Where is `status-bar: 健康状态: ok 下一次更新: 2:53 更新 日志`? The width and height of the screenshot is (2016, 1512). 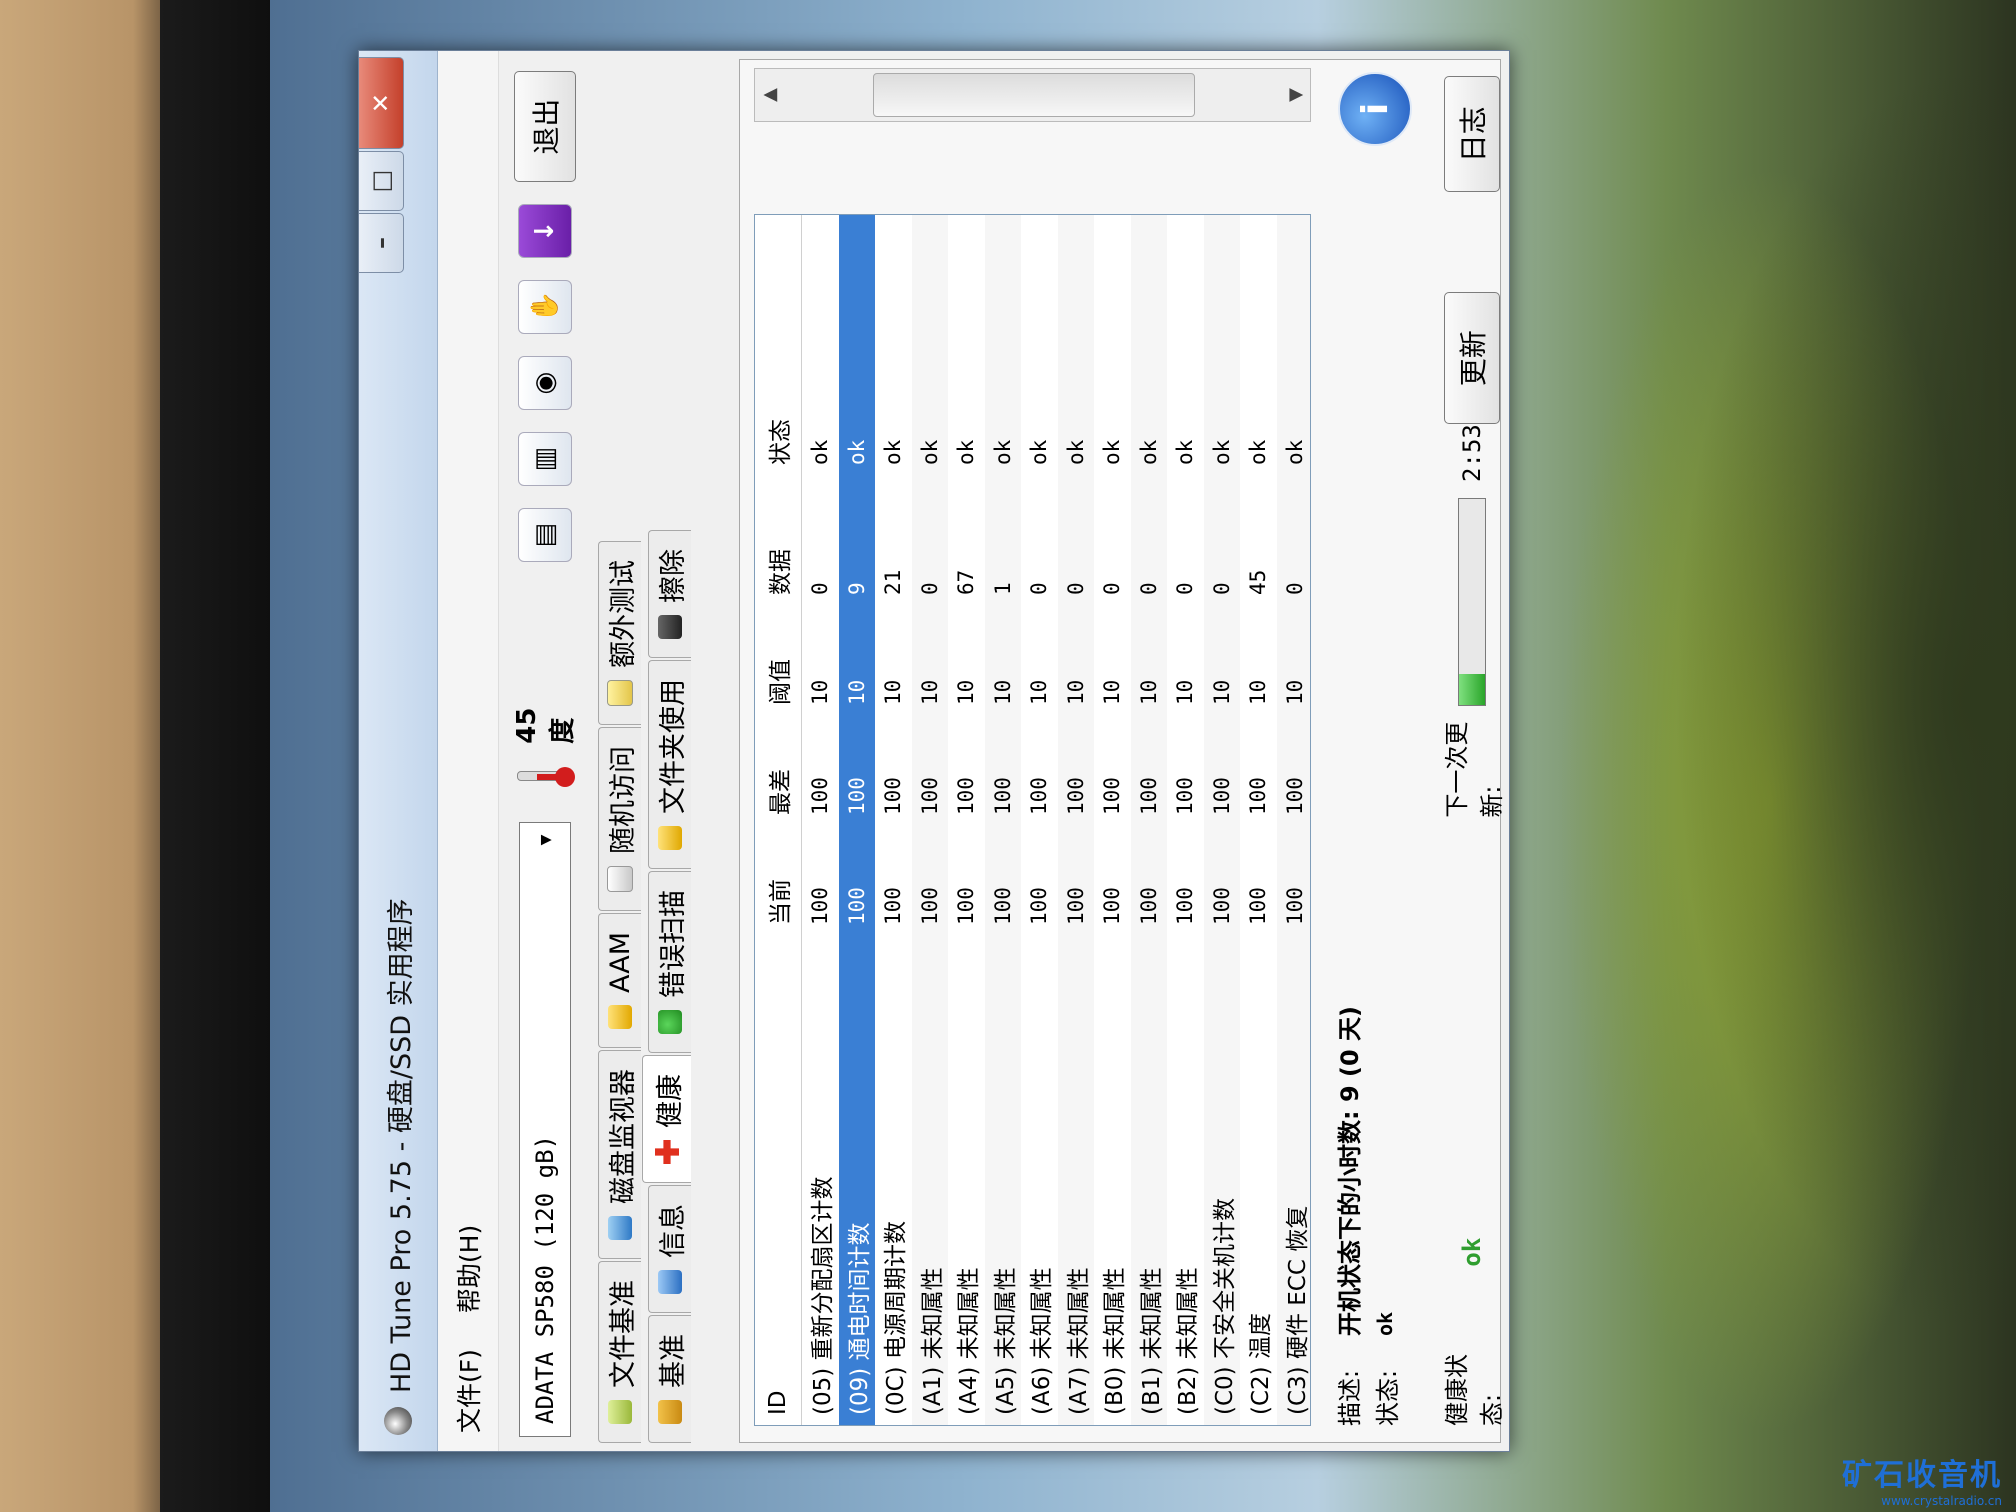 status-bar: 健康状态: ok 下一次更新: 2:53 更新 日志 is located at coordinates (1473, 751).